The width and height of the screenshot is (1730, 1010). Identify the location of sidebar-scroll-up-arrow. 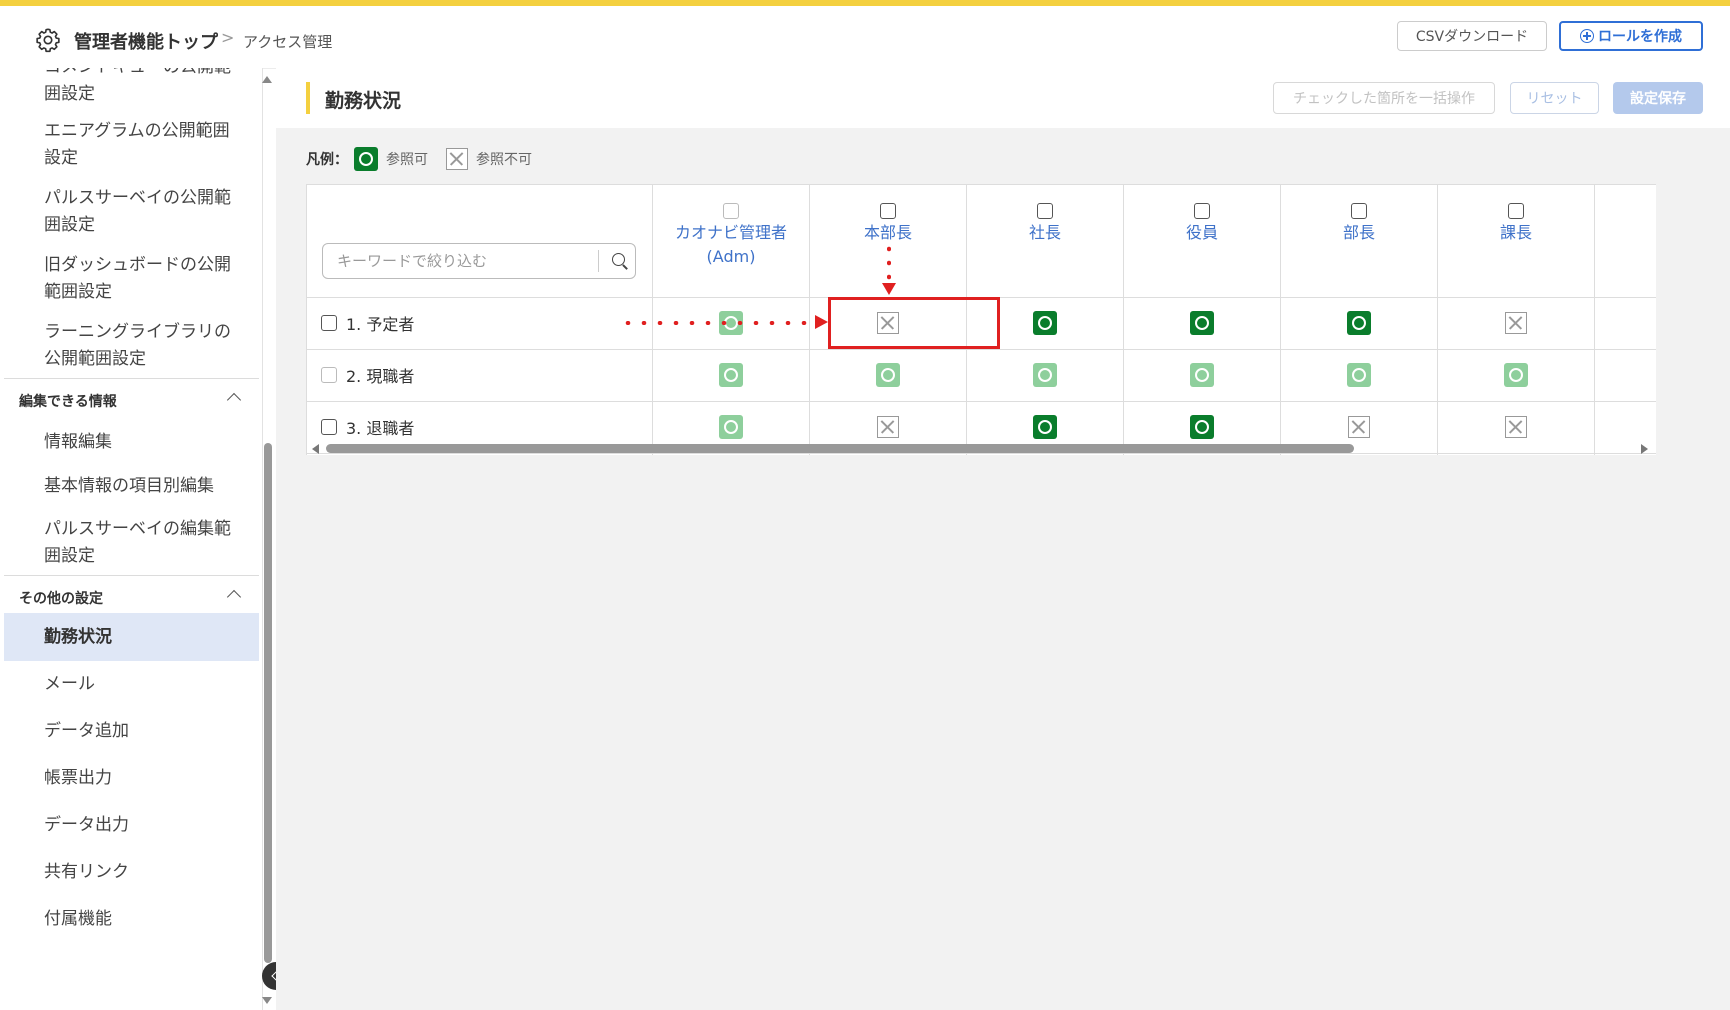
(267, 79).